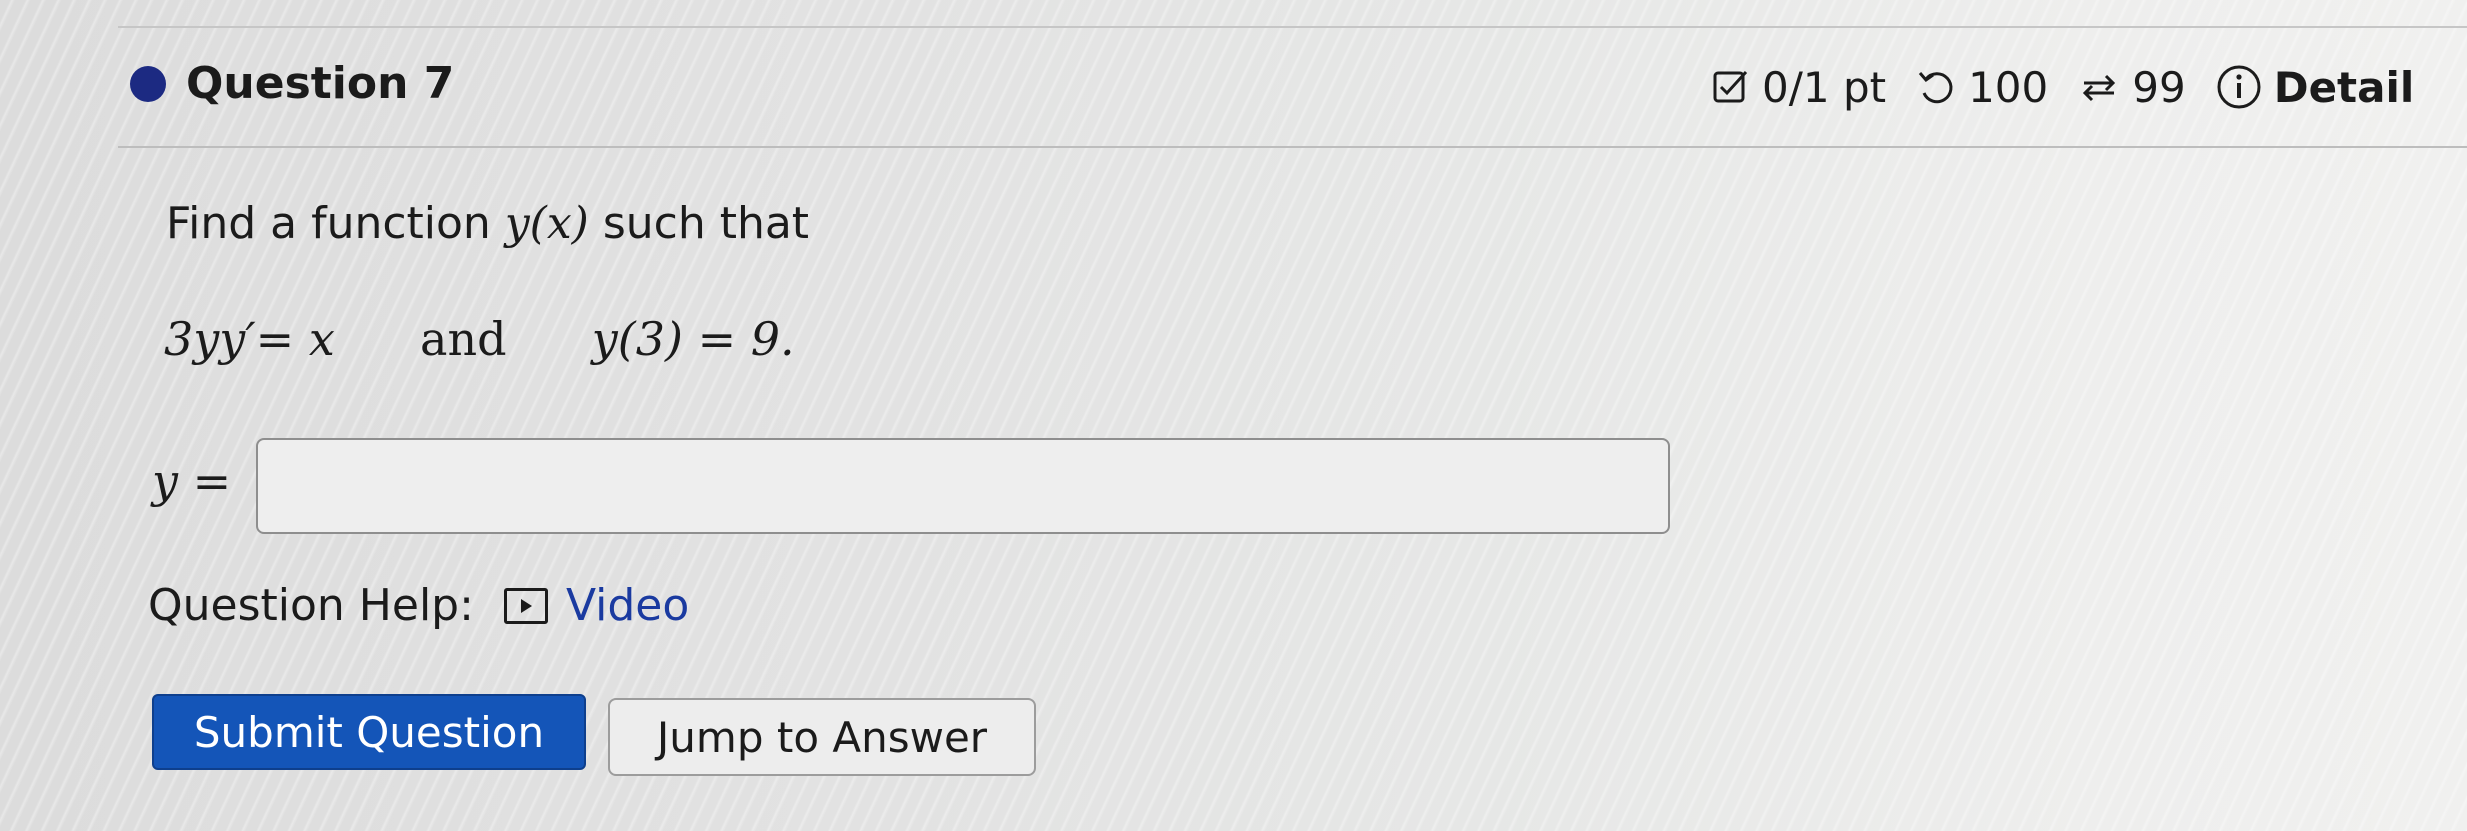  I want to click on info-icon, so click(2239, 87).